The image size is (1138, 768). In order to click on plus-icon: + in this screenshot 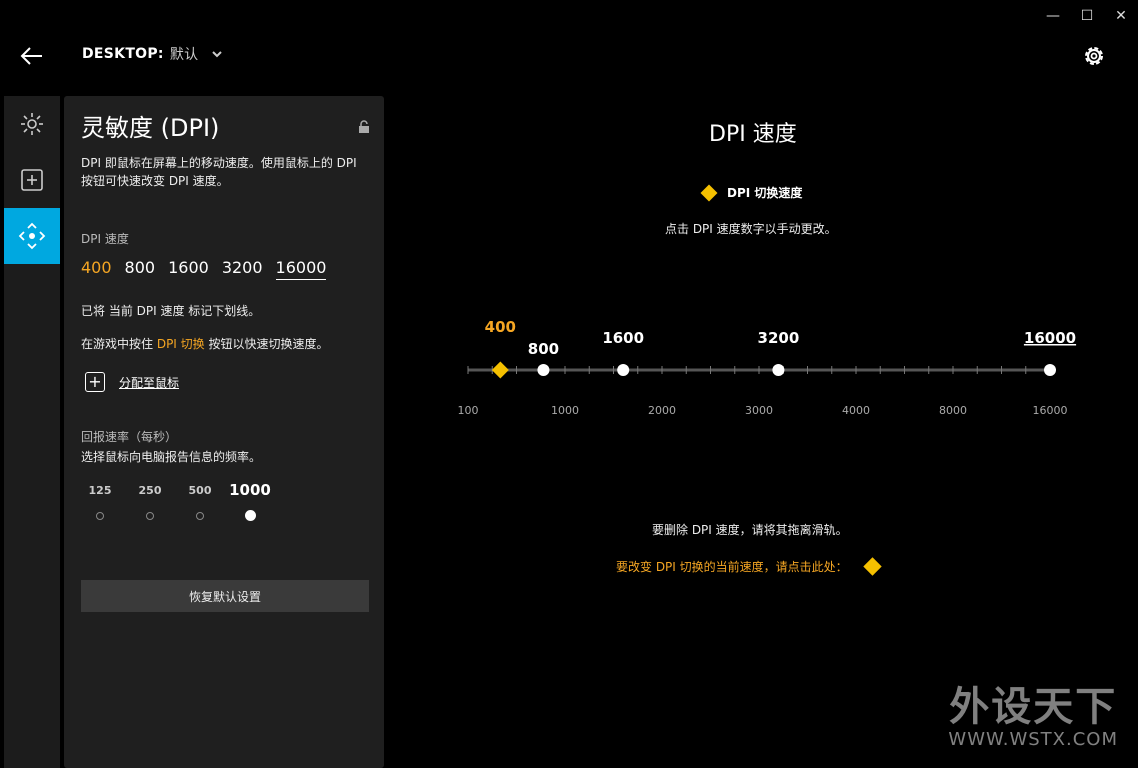, I will do `click(95, 382)`.